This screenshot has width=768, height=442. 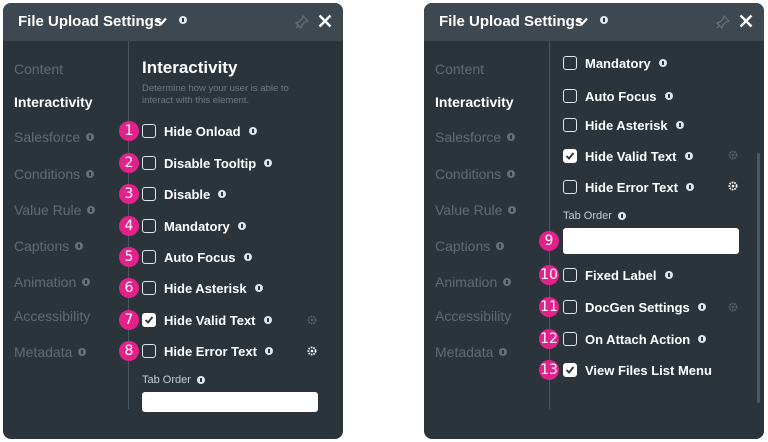 I want to click on annotation-badge: 2, so click(x=129, y=163).